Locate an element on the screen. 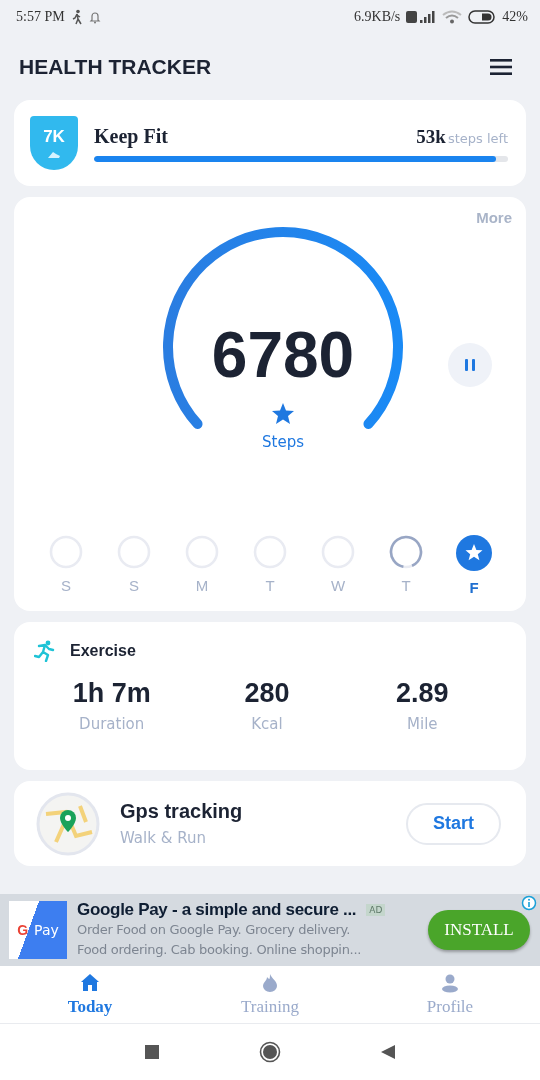 This screenshot has height=1080, width=540. logo-letter: G is located at coordinates (23, 930).